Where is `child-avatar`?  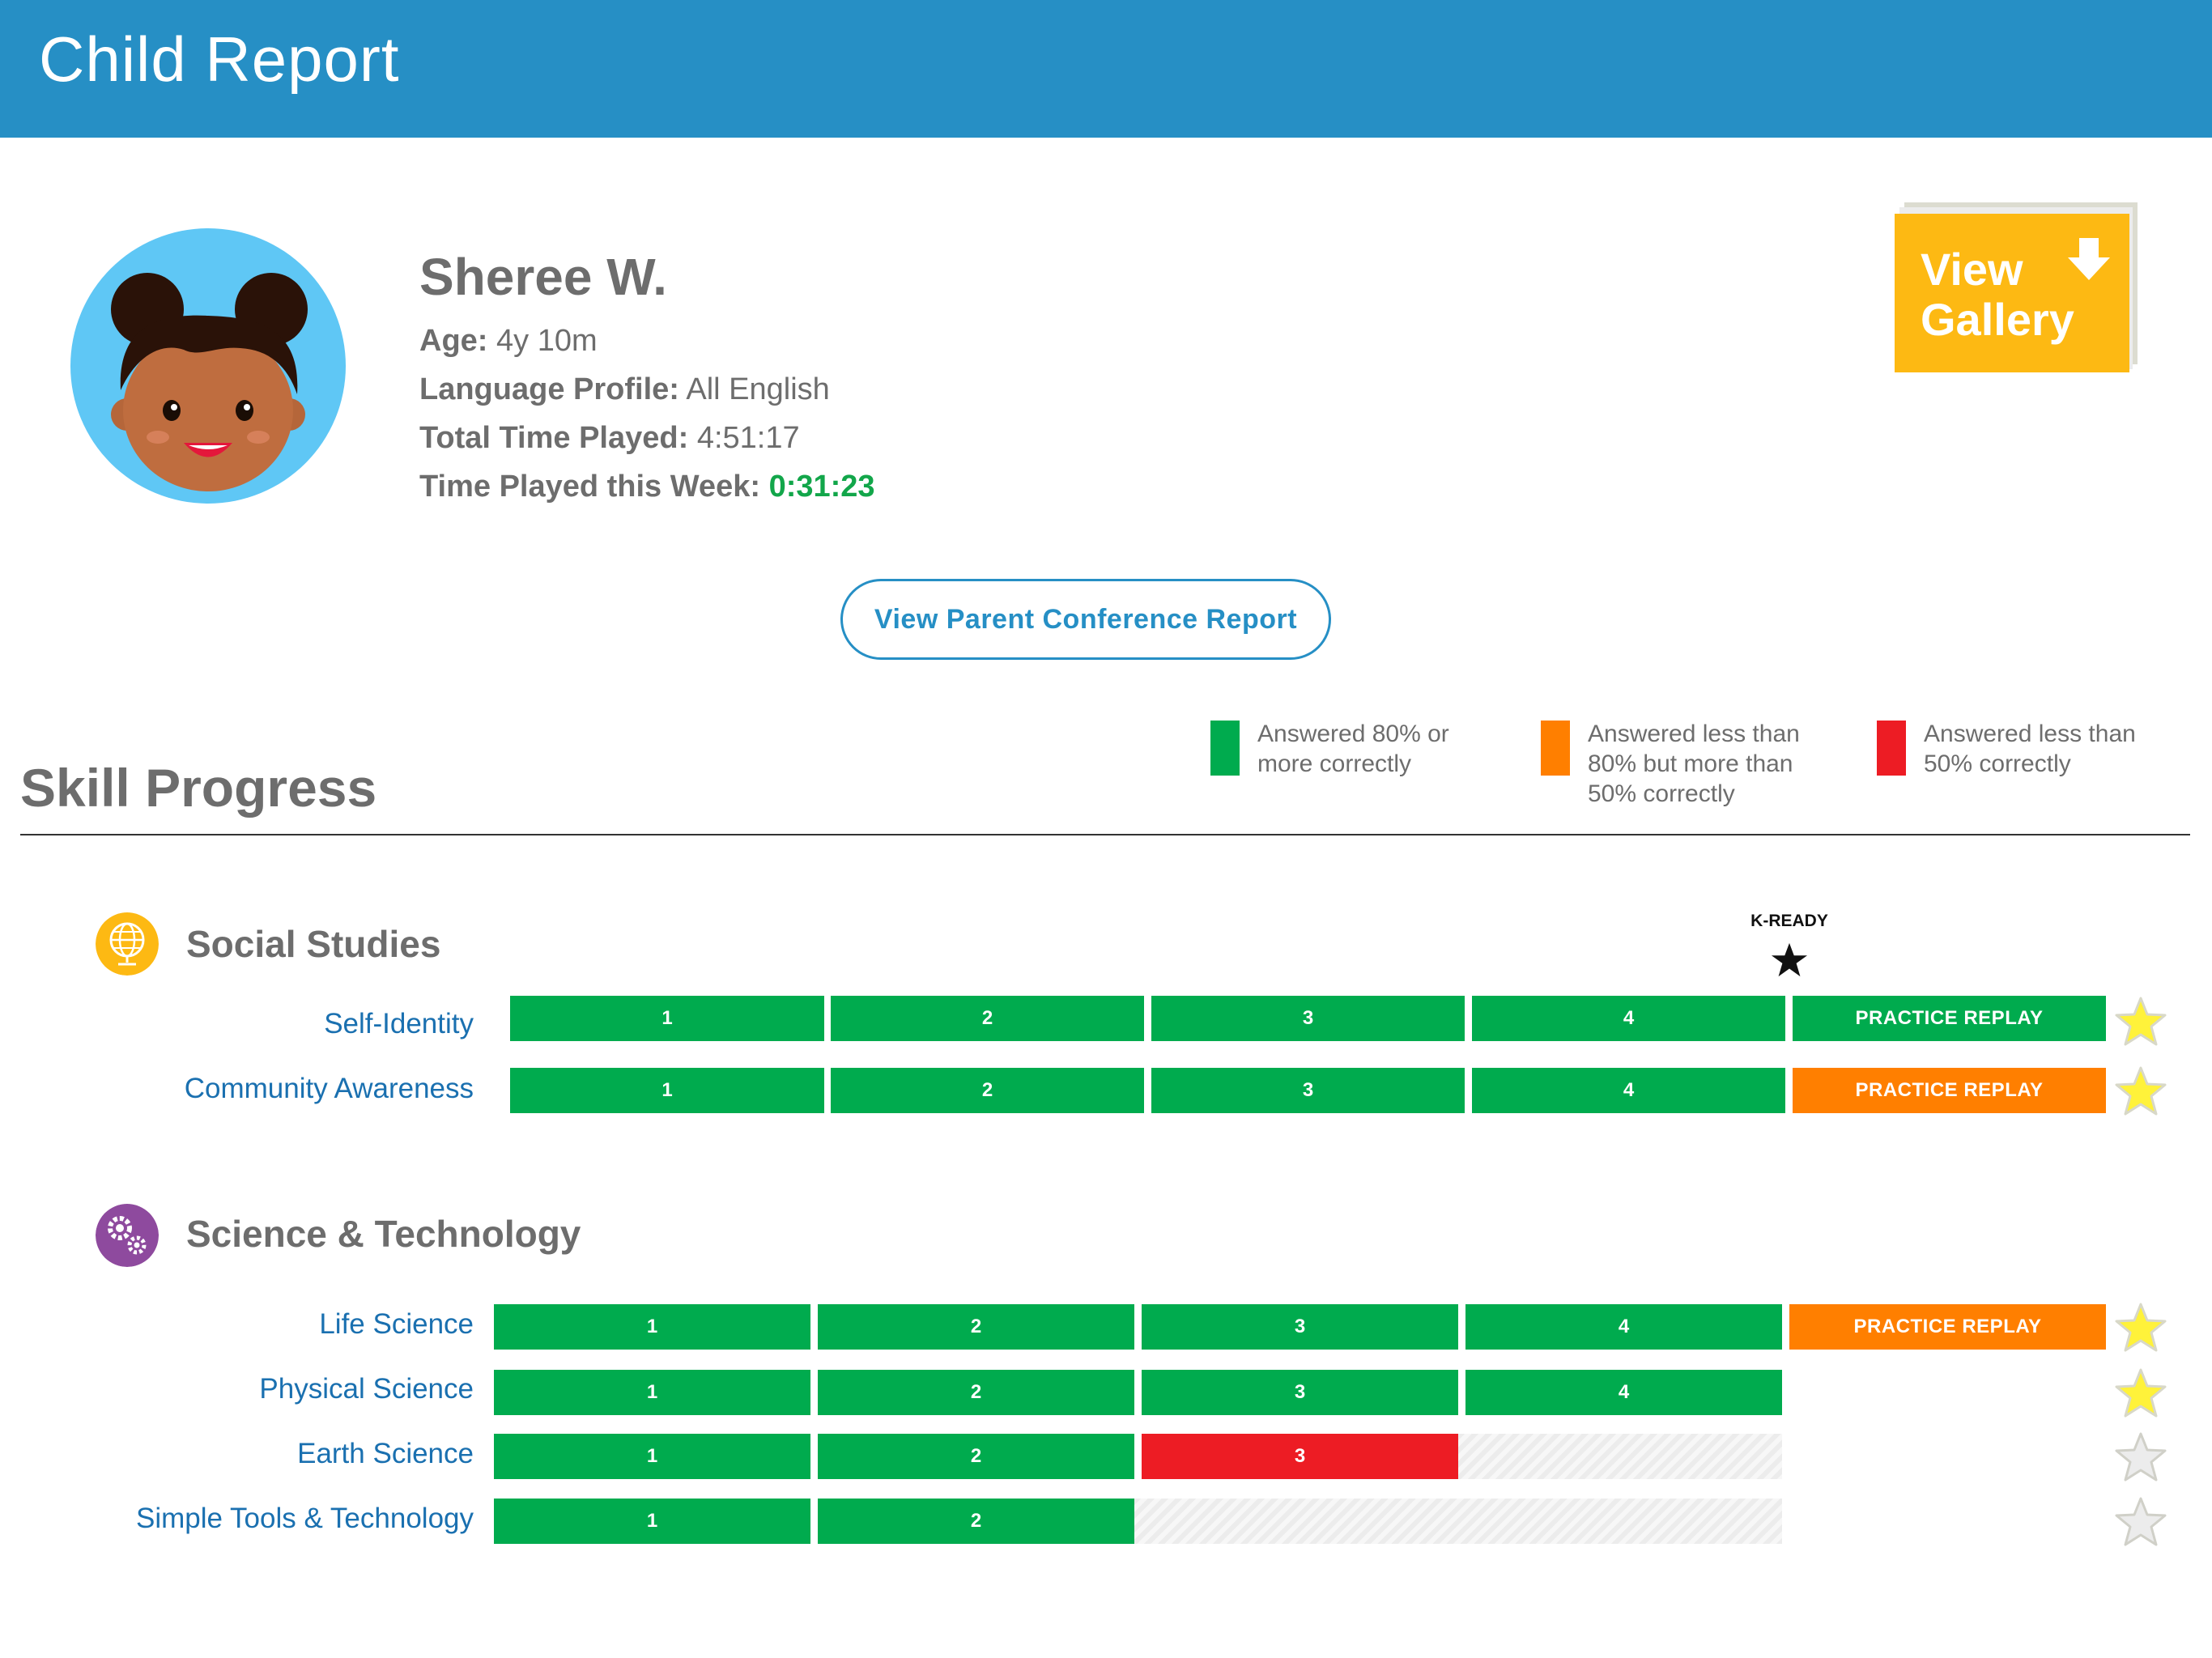
child-avatar is located at coordinates (208, 366).